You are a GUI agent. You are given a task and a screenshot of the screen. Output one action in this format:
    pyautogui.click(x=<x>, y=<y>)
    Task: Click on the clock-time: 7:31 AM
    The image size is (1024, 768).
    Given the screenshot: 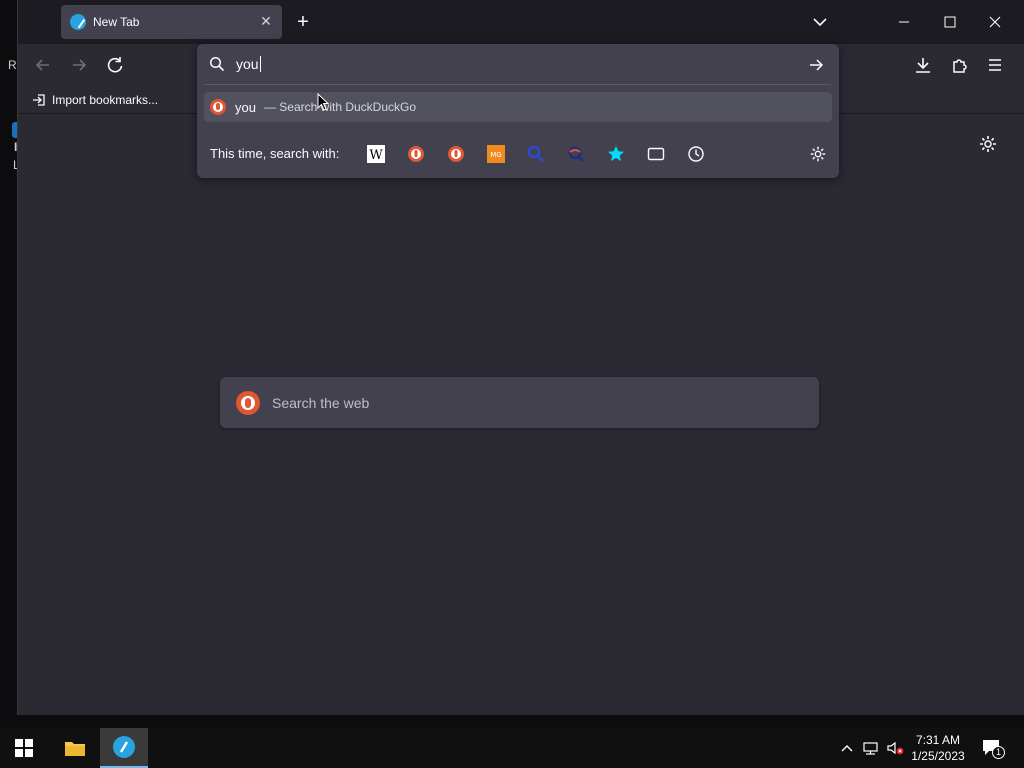 What is the action you would take?
    pyautogui.click(x=938, y=740)
    